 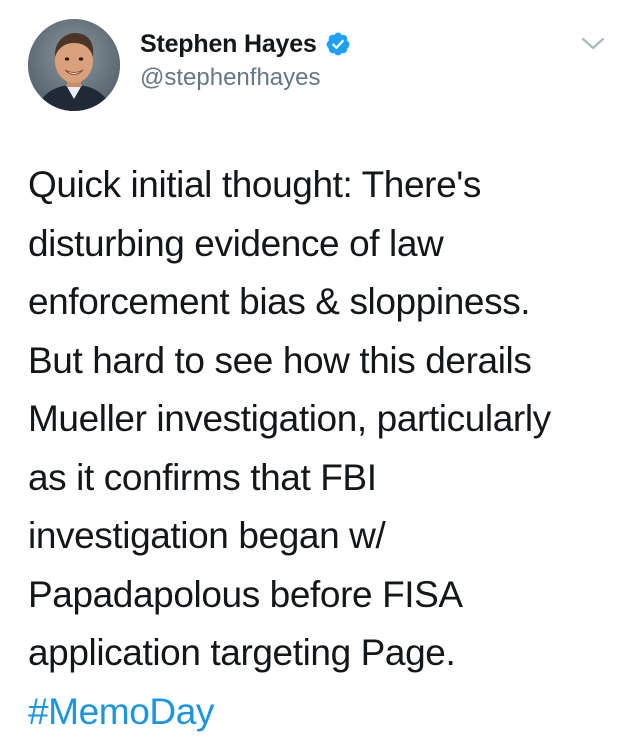 I want to click on avatar-image, so click(x=74, y=65).